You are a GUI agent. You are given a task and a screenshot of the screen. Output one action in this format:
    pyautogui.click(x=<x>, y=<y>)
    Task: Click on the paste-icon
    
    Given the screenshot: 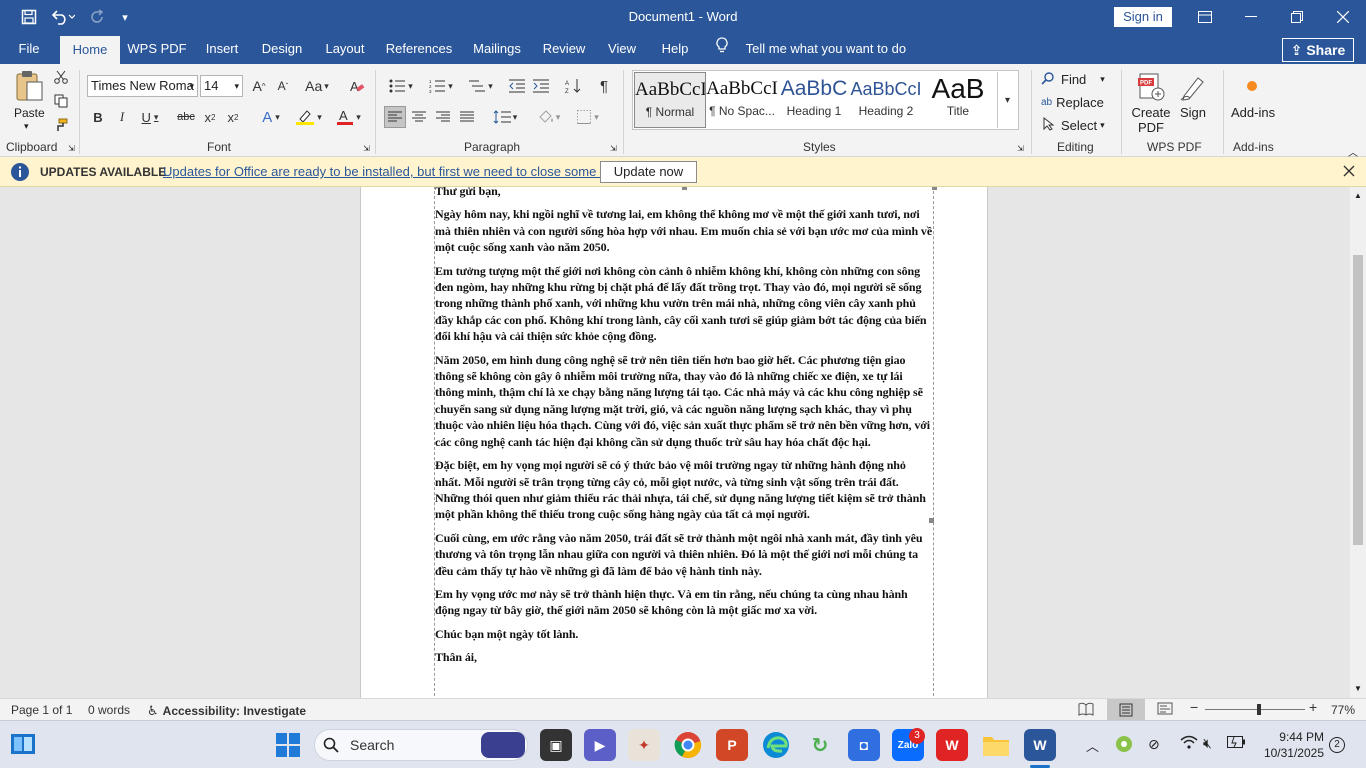 What is the action you would take?
    pyautogui.click(x=29, y=86)
    